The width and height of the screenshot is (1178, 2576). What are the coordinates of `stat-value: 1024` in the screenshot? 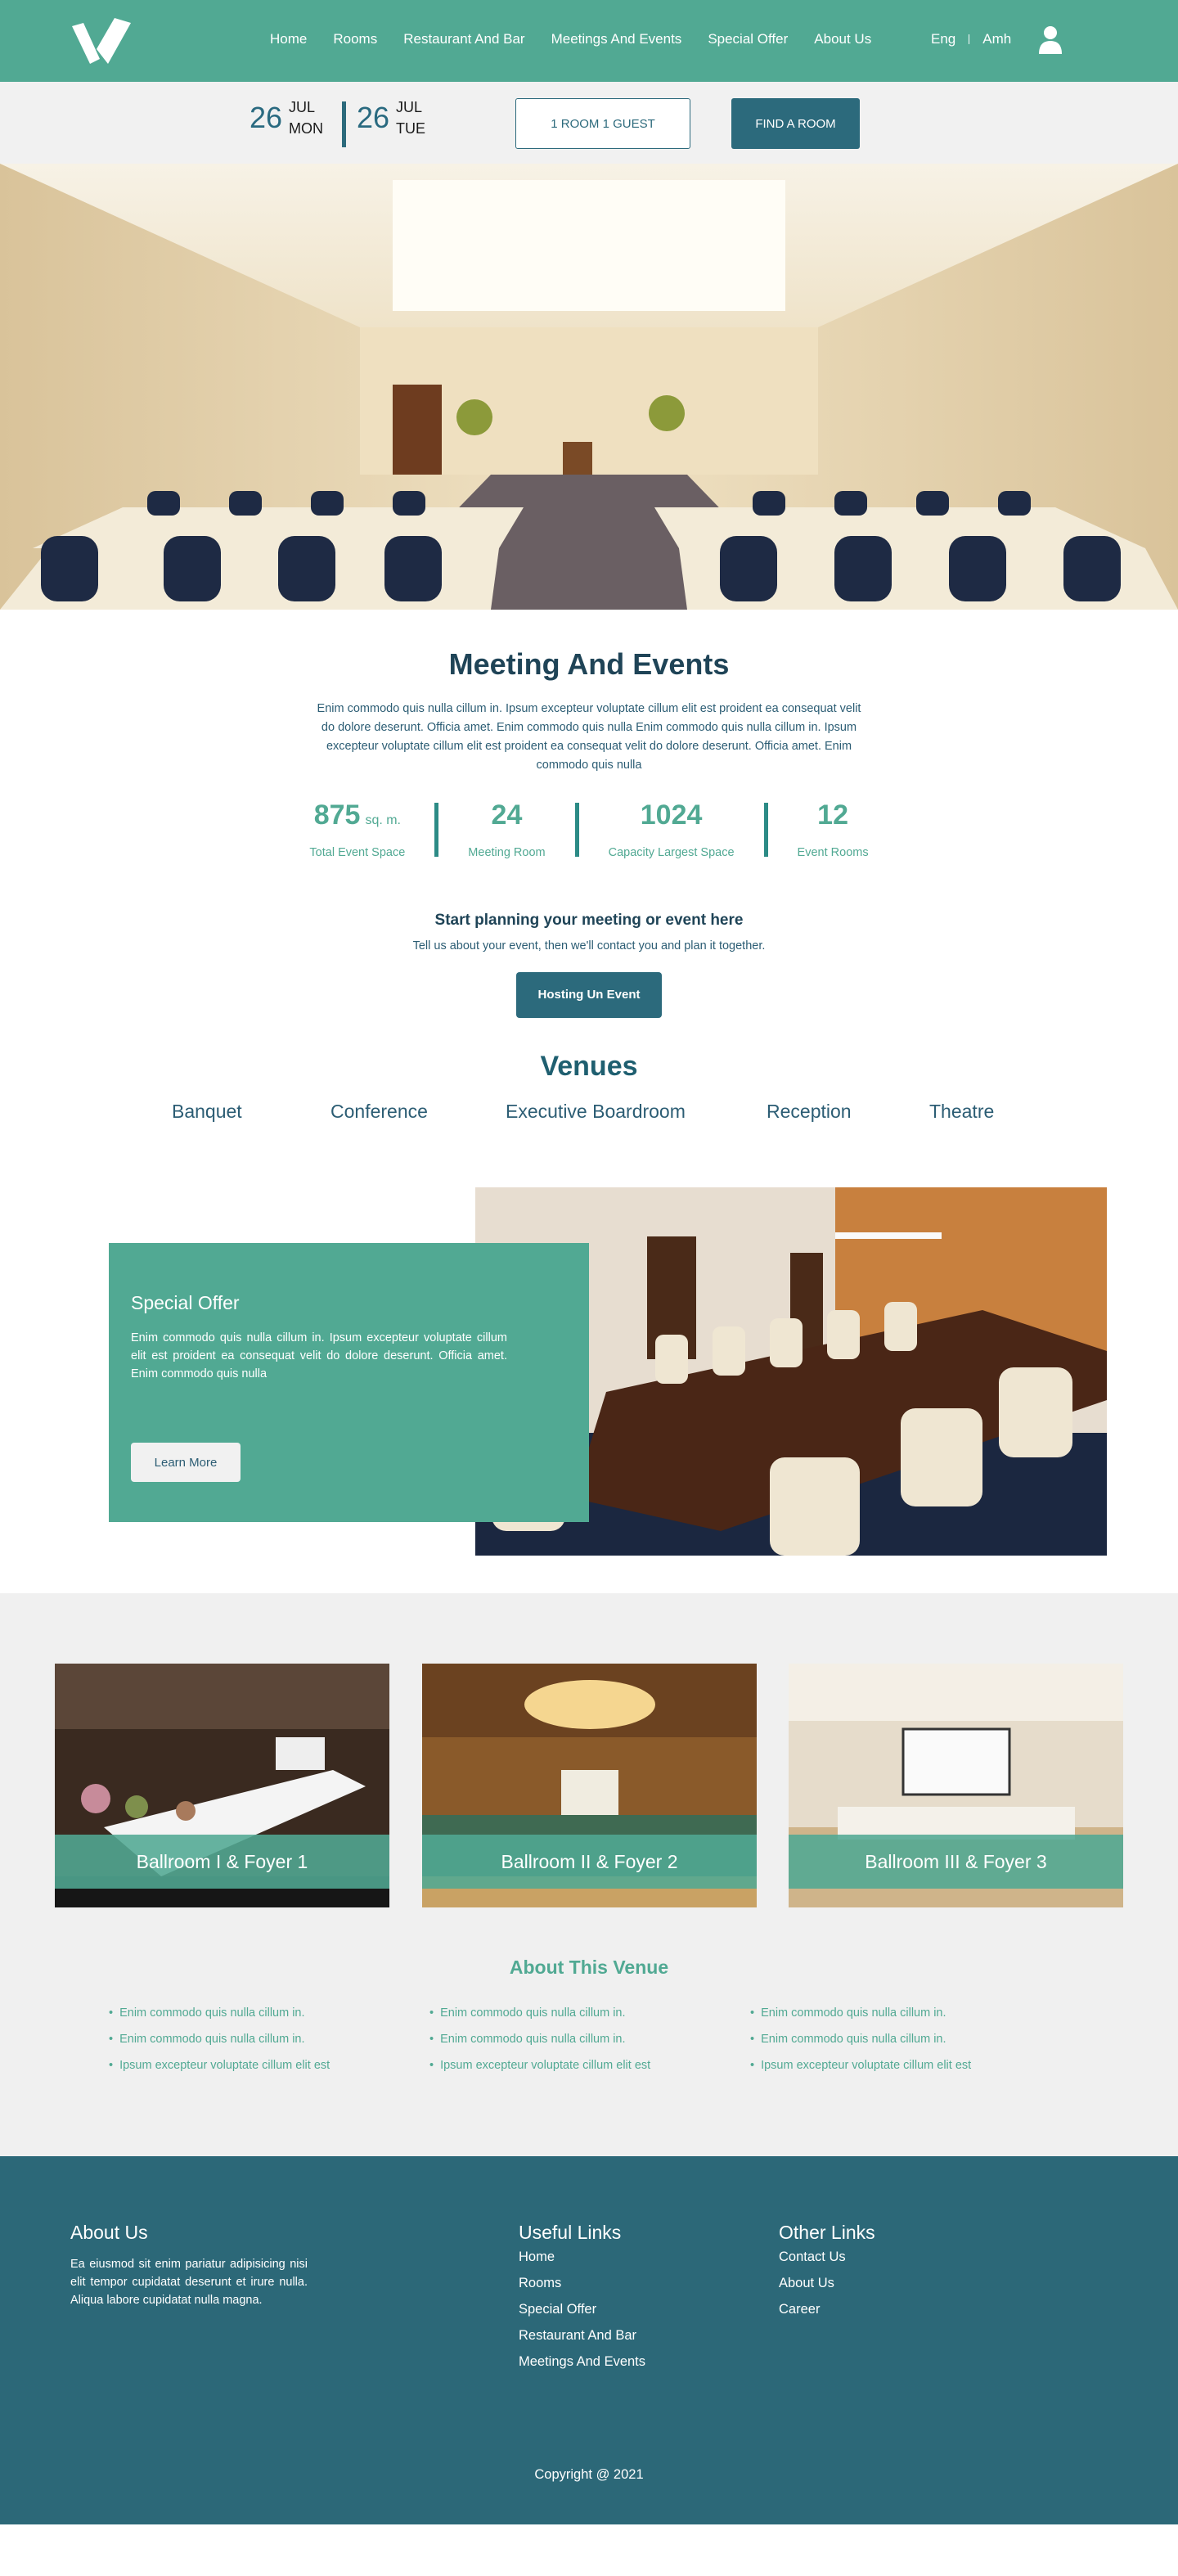 It's located at (671, 815).